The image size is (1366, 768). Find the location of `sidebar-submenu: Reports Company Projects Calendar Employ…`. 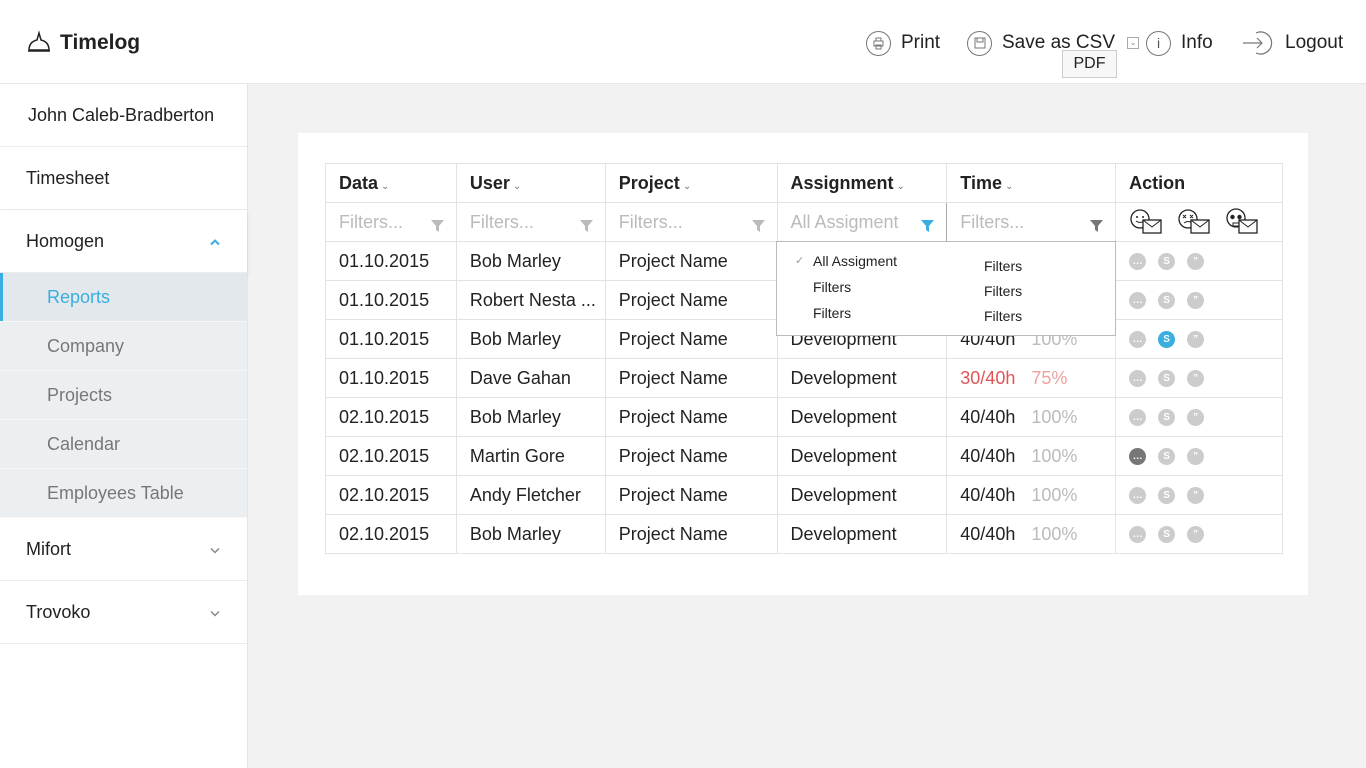

sidebar-submenu: Reports Company Projects Calendar Employ… is located at coordinates (123, 395).